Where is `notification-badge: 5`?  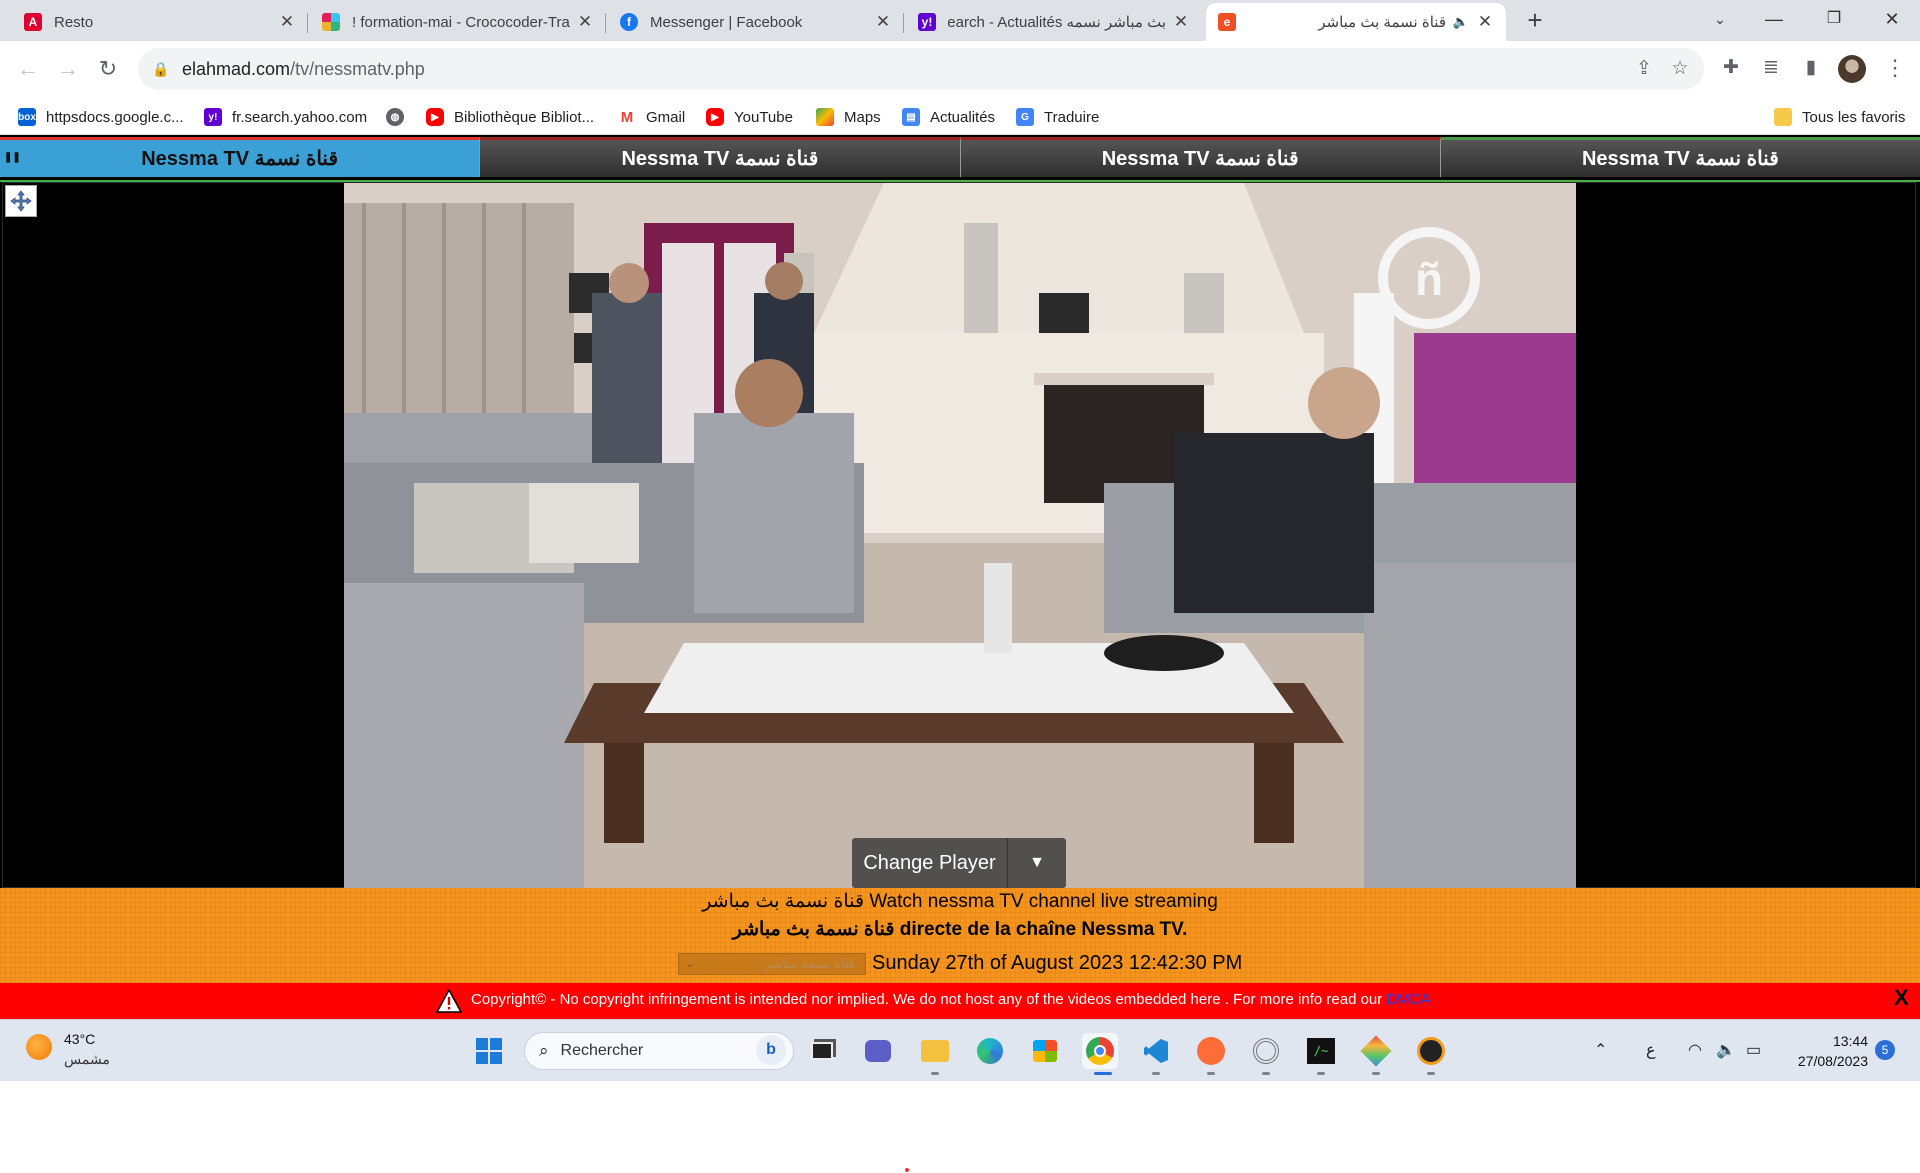
notification-badge: 5 is located at coordinates (1885, 1050).